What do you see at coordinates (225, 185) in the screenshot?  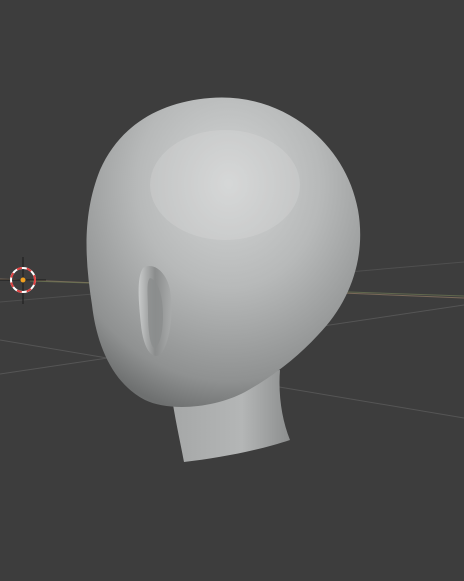 I see `head-highlight` at bounding box center [225, 185].